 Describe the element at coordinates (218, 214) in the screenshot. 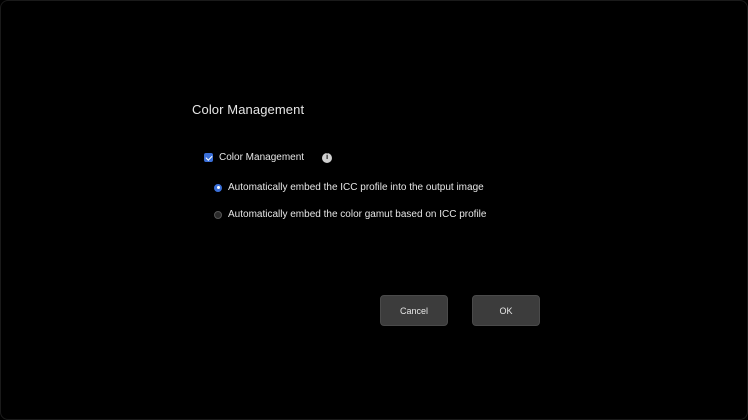

I see `option-embed-gamut-radio` at that location.